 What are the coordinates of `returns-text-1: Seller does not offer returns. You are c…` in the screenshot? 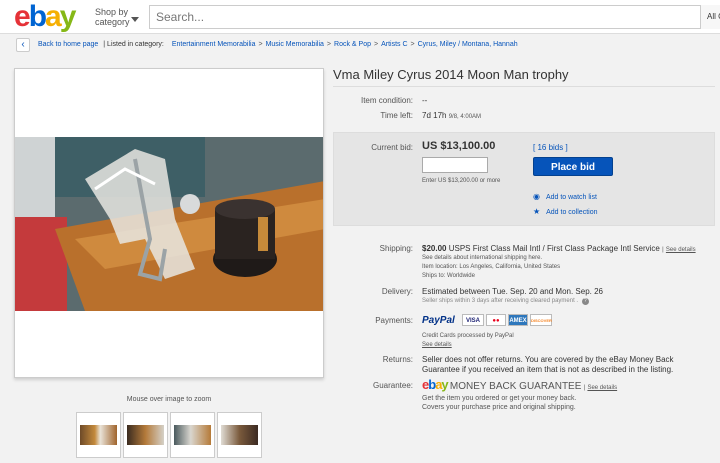 It's located at (548, 359).